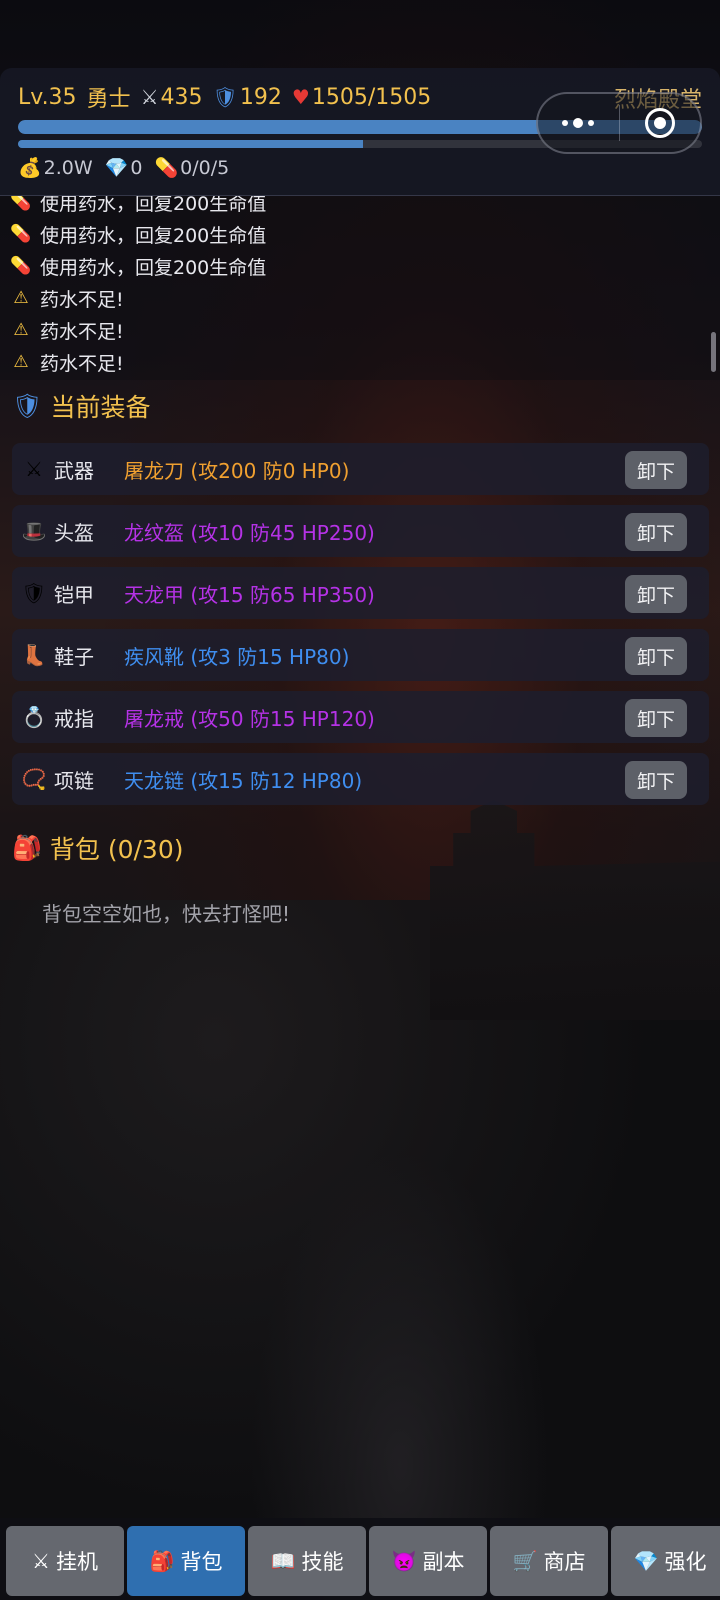 The width and height of the screenshot is (720, 1600). I want to click on player-level: Lv.35, so click(47, 97).